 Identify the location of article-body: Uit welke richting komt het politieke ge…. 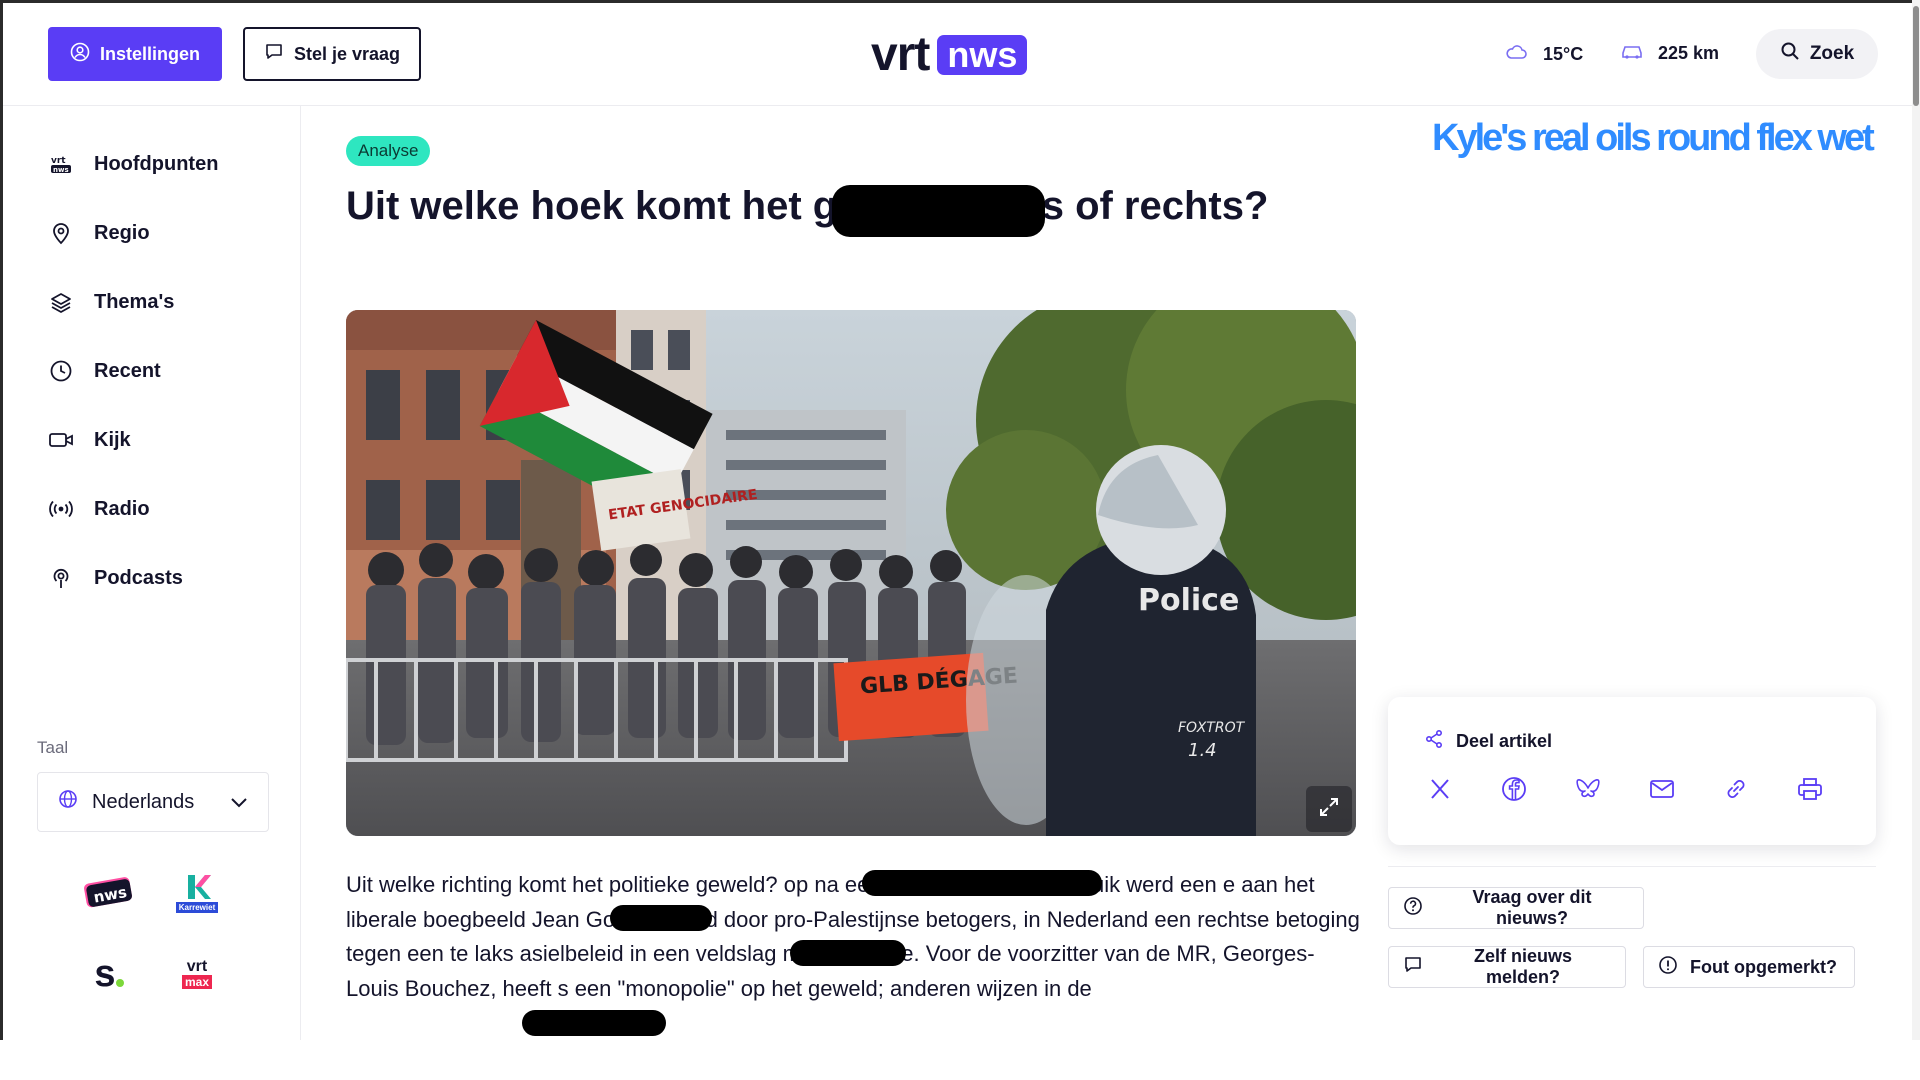
(853, 936).